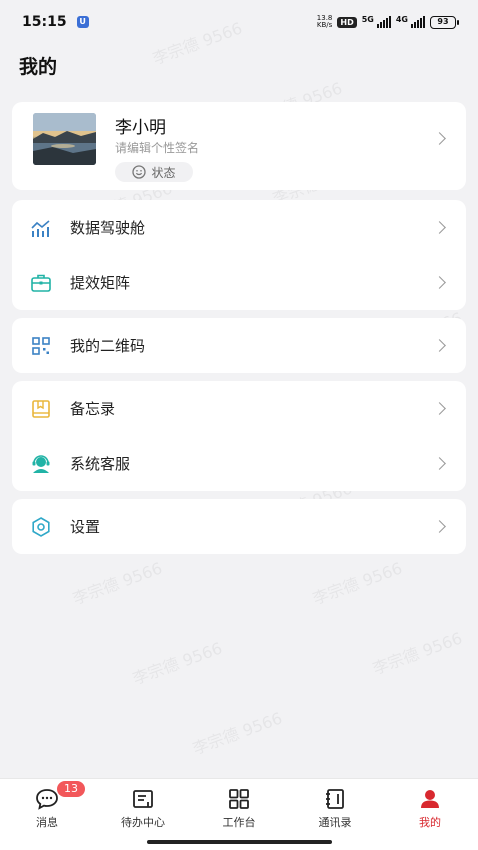  I want to click on menu-label: 备忘录, so click(93, 409).